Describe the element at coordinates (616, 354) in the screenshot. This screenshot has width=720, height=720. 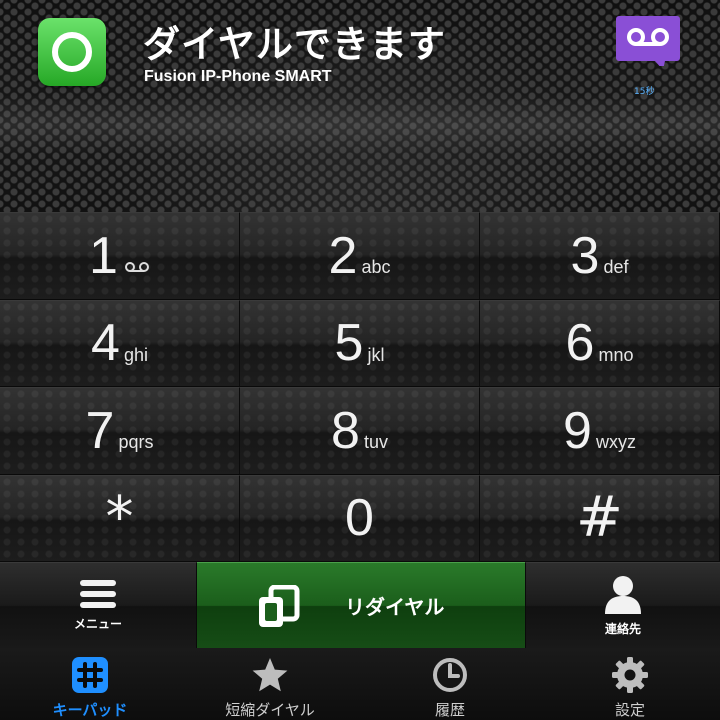
I see `key-letters: mno` at that location.